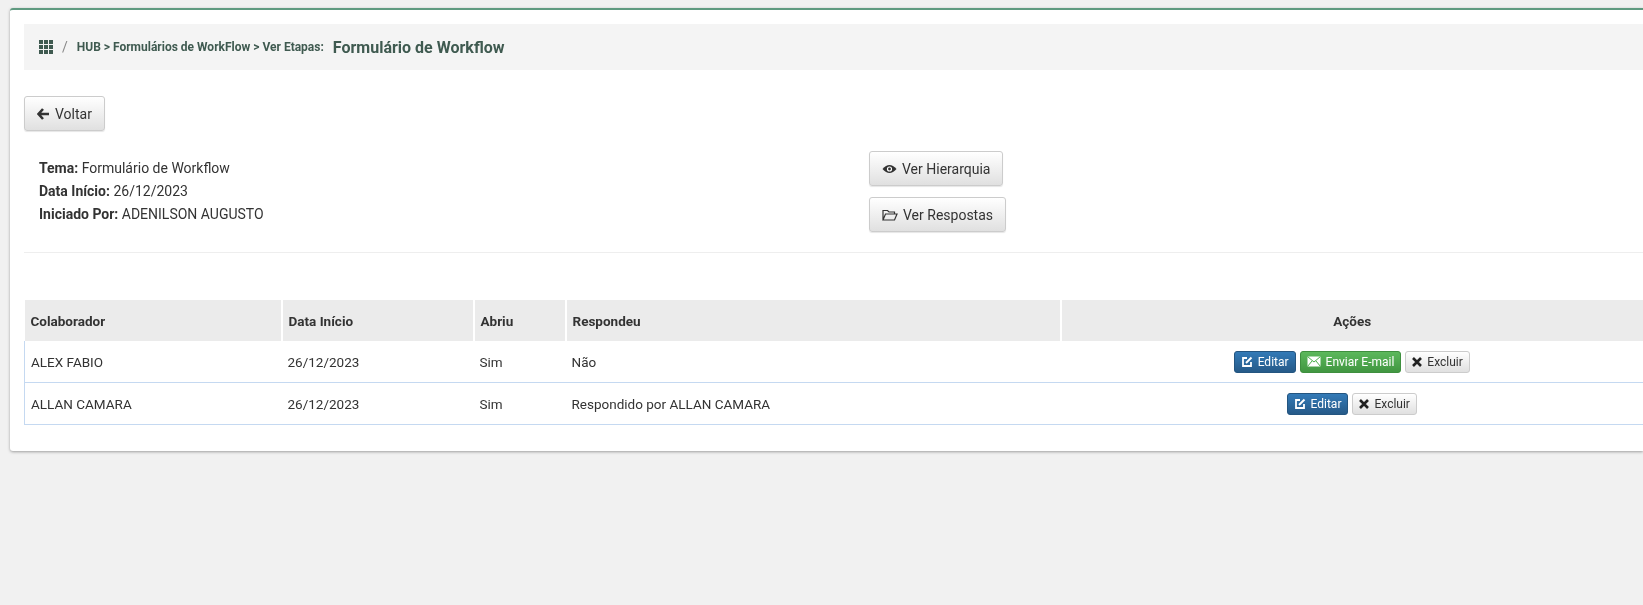  Describe the element at coordinates (114, 191) in the screenshot. I see `detail-text: Data Início: 26/12/2023` at that location.